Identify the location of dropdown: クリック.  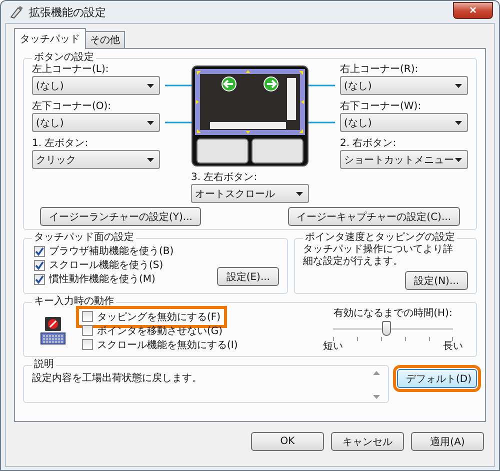
(96, 159).